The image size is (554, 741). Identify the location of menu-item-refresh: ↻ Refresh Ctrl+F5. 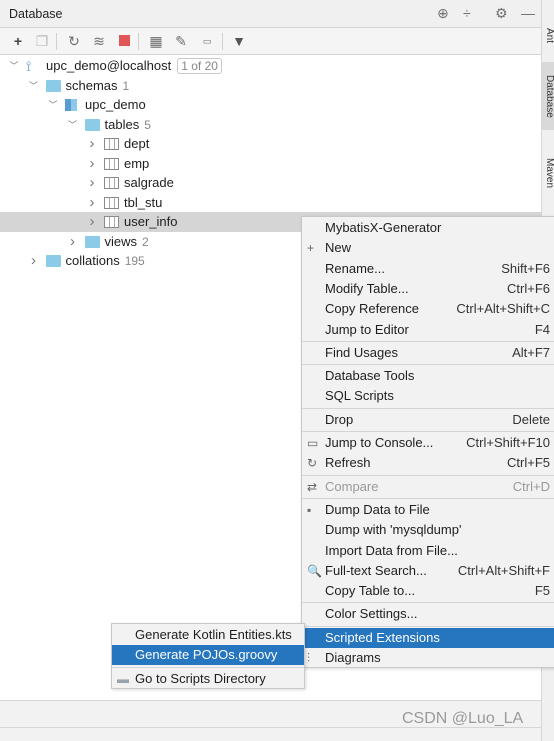
(428, 463).